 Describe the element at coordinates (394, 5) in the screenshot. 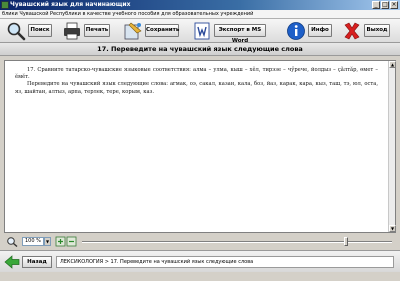

I see `close-window-button: ×` at that location.